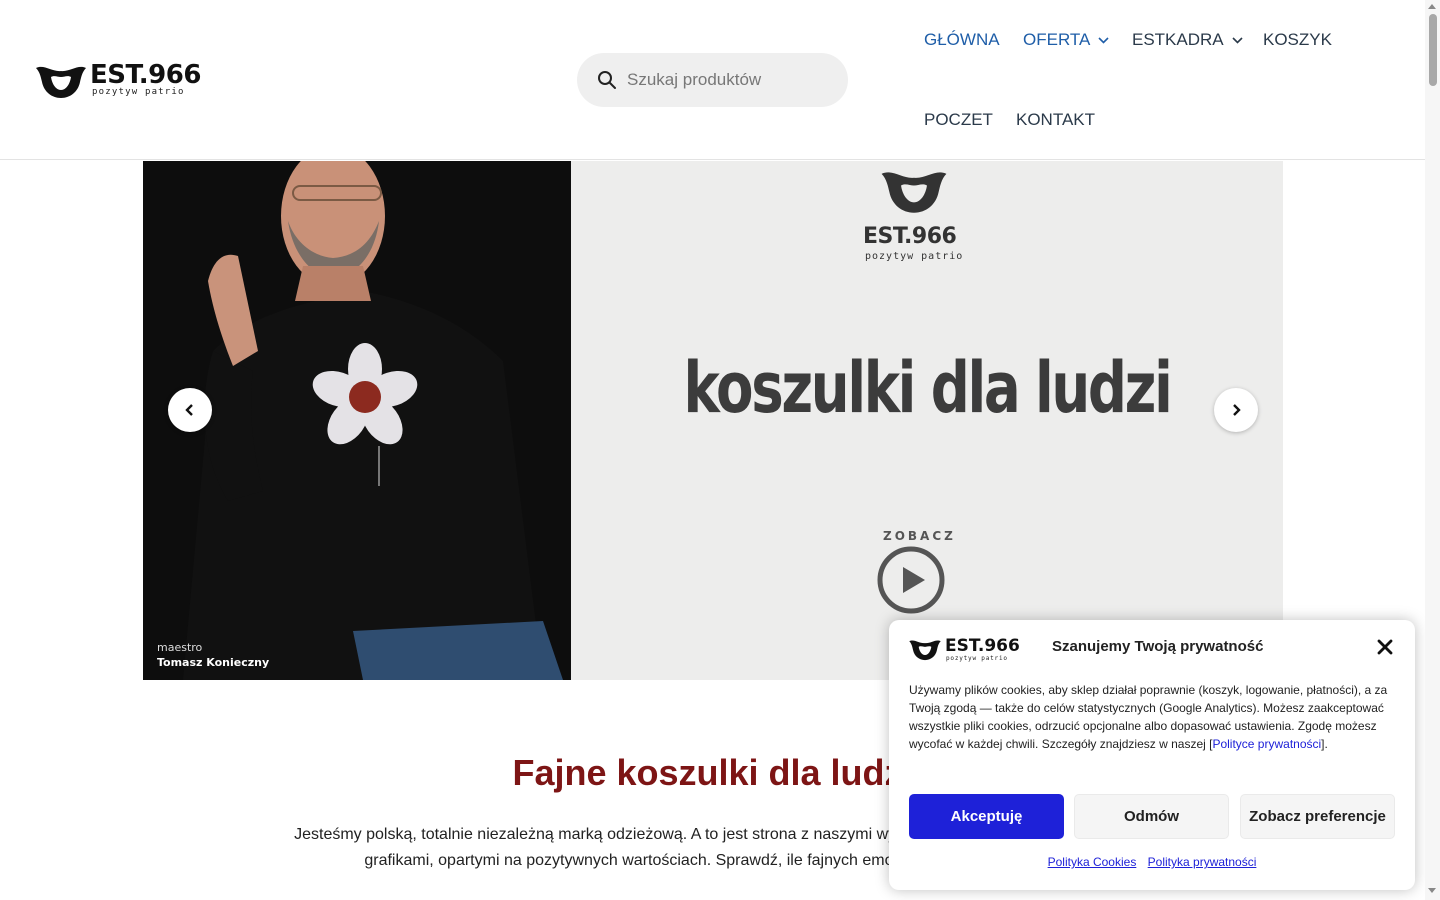 The width and height of the screenshot is (1440, 900). What do you see at coordinates (911, 580) in the screenshot?
I see `play-icon` at bounding box center [911, 580].